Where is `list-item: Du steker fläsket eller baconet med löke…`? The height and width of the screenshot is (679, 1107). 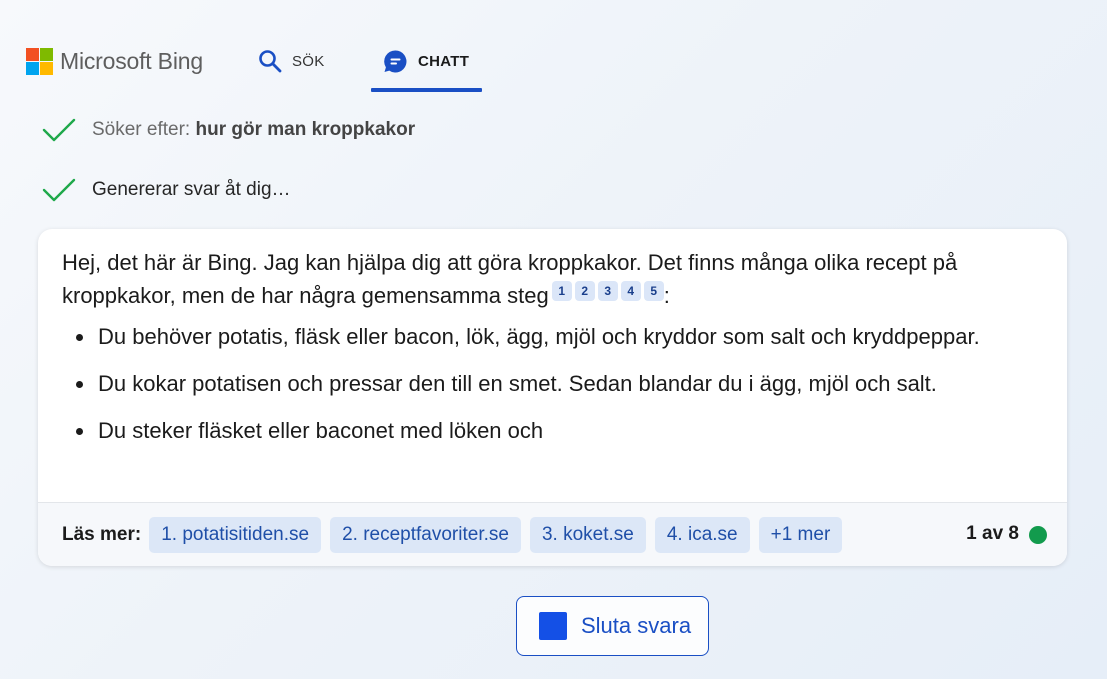 list-item: Du steker fläsket eller baconet med löke… is located at coordinates (554, 430).